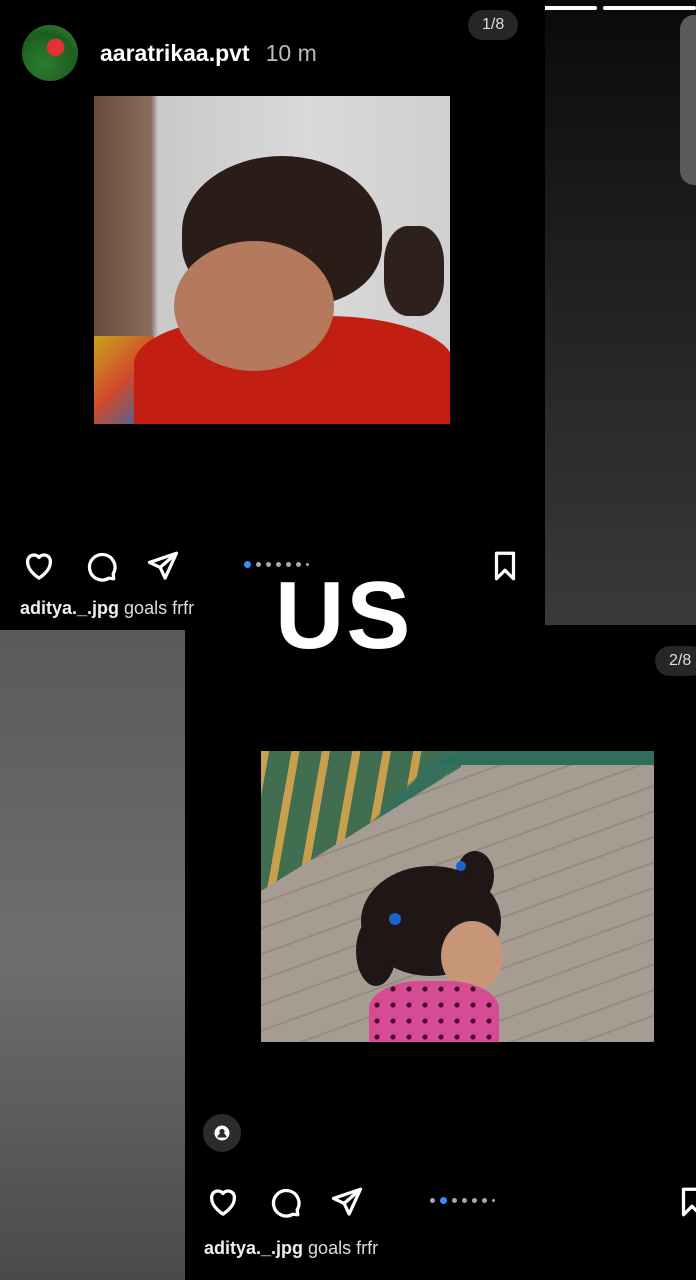 The height and width of the screenshot is (1280, 696). Describe the element at coordinates (688, 100) in the screenshot. I see `next-story-preview` at that location.